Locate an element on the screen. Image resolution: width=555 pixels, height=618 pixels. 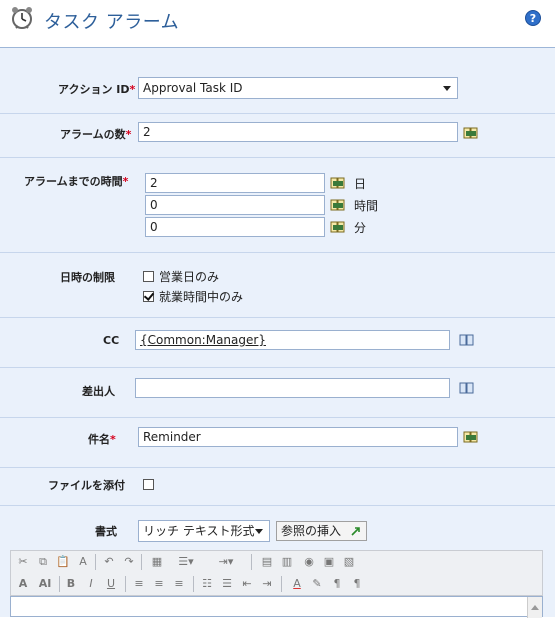
outdent-icon: ⇤ is located at coordinates (247, 584).